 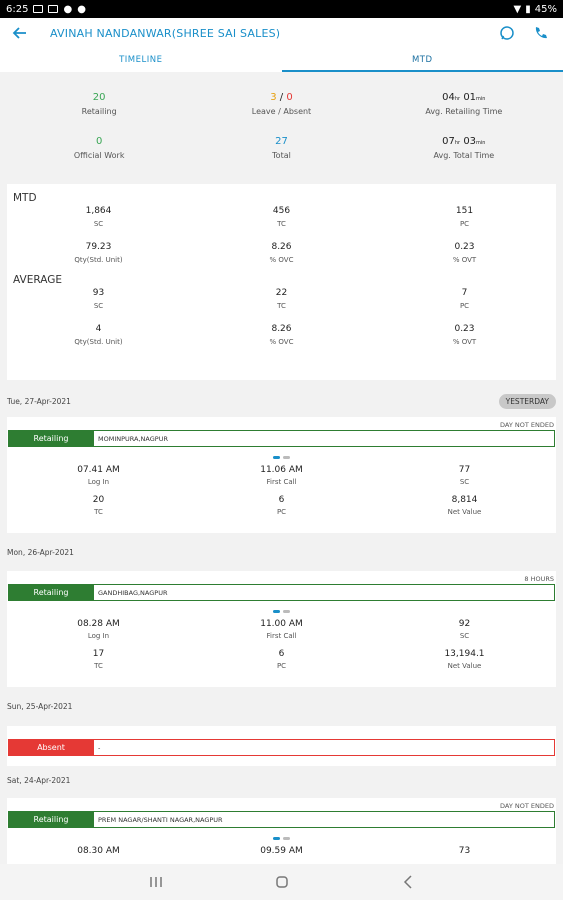 I want to click on mtd-ovc: 8.26% OVC, so click(x=281, y=253).